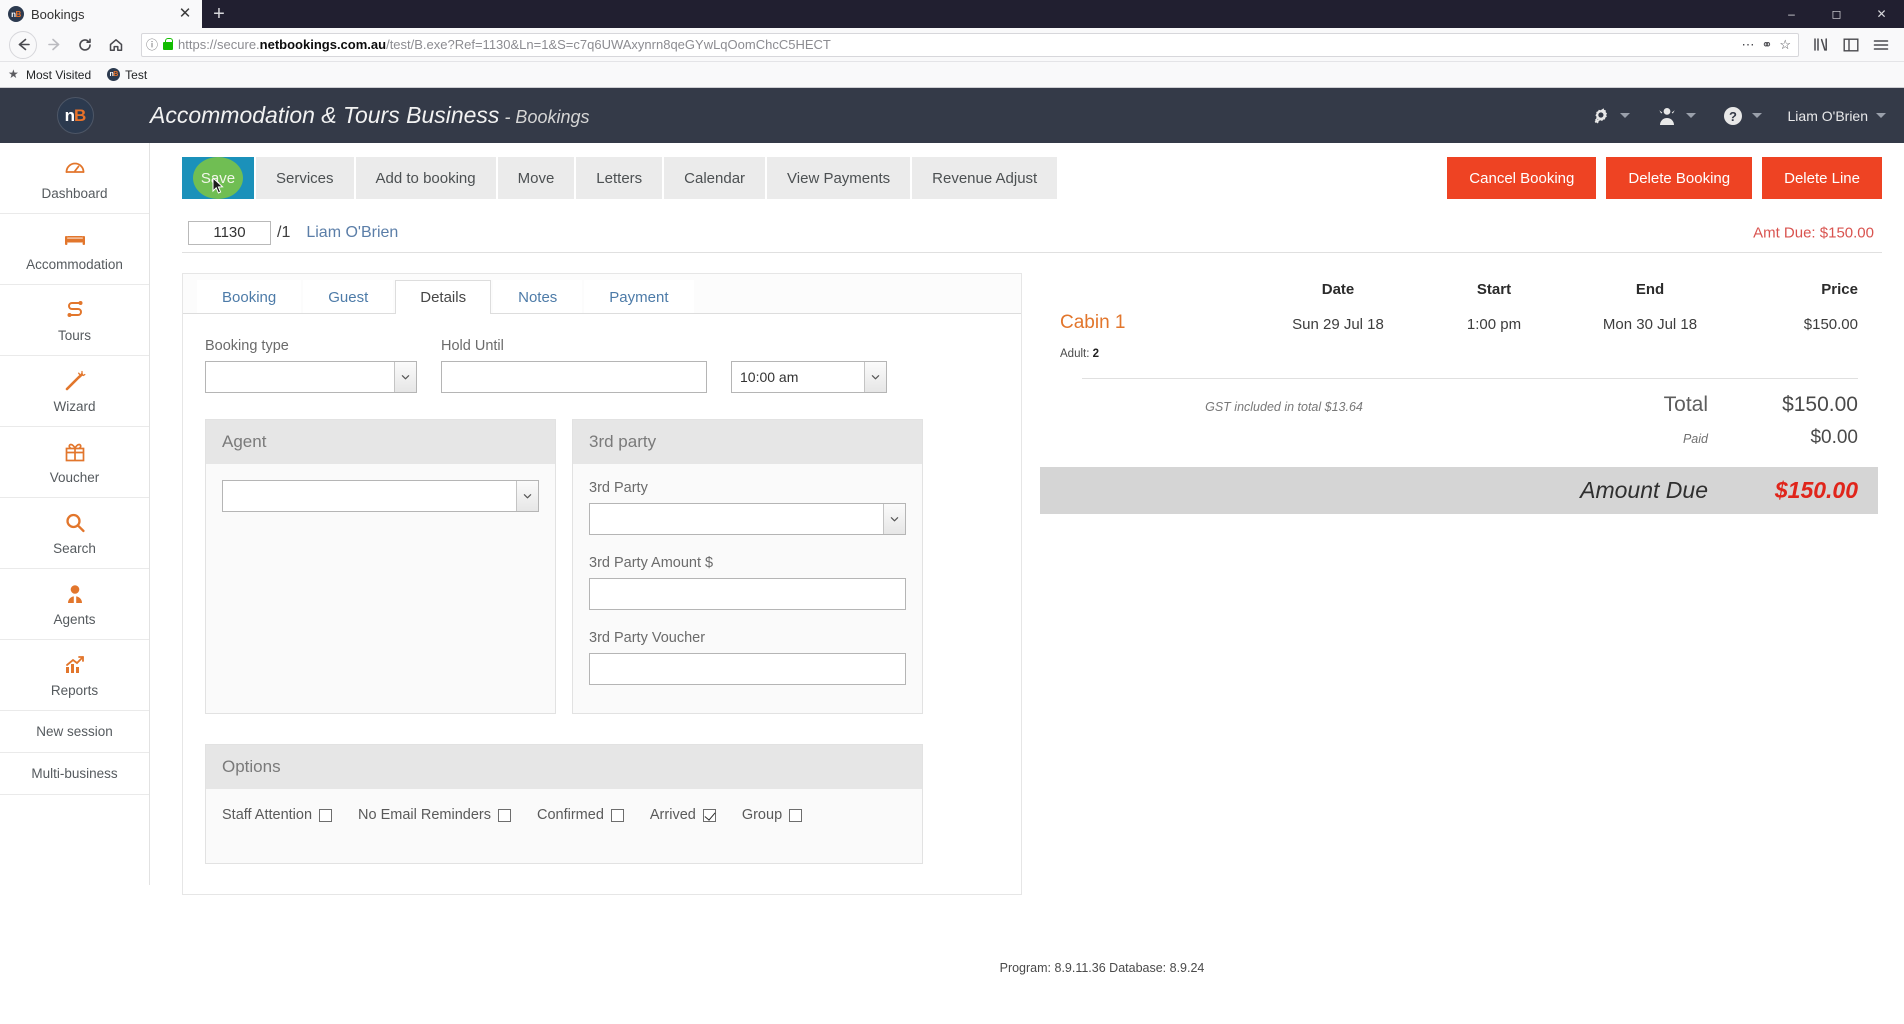 This screenshot has height=1024, width=1904. What do you see at coordinates (74, 193) in the screenshot?
I see `sidebar-item-label: Dashboard` at bounding box center [74, 193].